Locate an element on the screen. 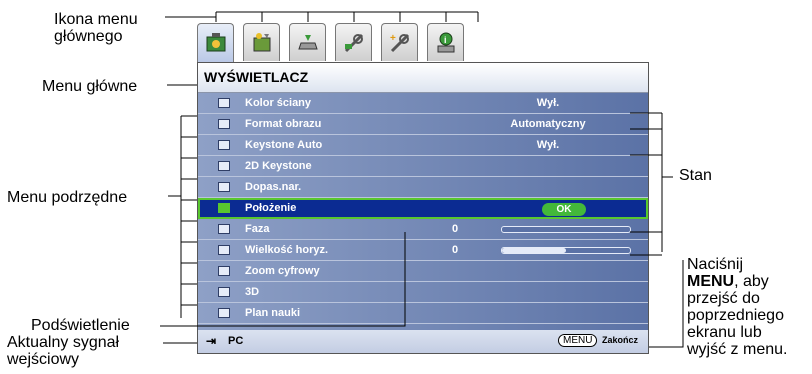  callout-current-input: Aktualny sygnał wejściowy is located at coordinates (63, 351).